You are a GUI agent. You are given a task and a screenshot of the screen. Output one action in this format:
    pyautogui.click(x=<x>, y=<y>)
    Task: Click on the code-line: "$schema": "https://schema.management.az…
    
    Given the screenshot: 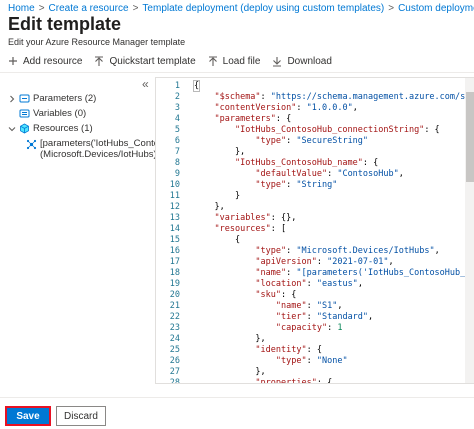 What is the action you would take?
    pyautogui.click(x=334, y=97)
    